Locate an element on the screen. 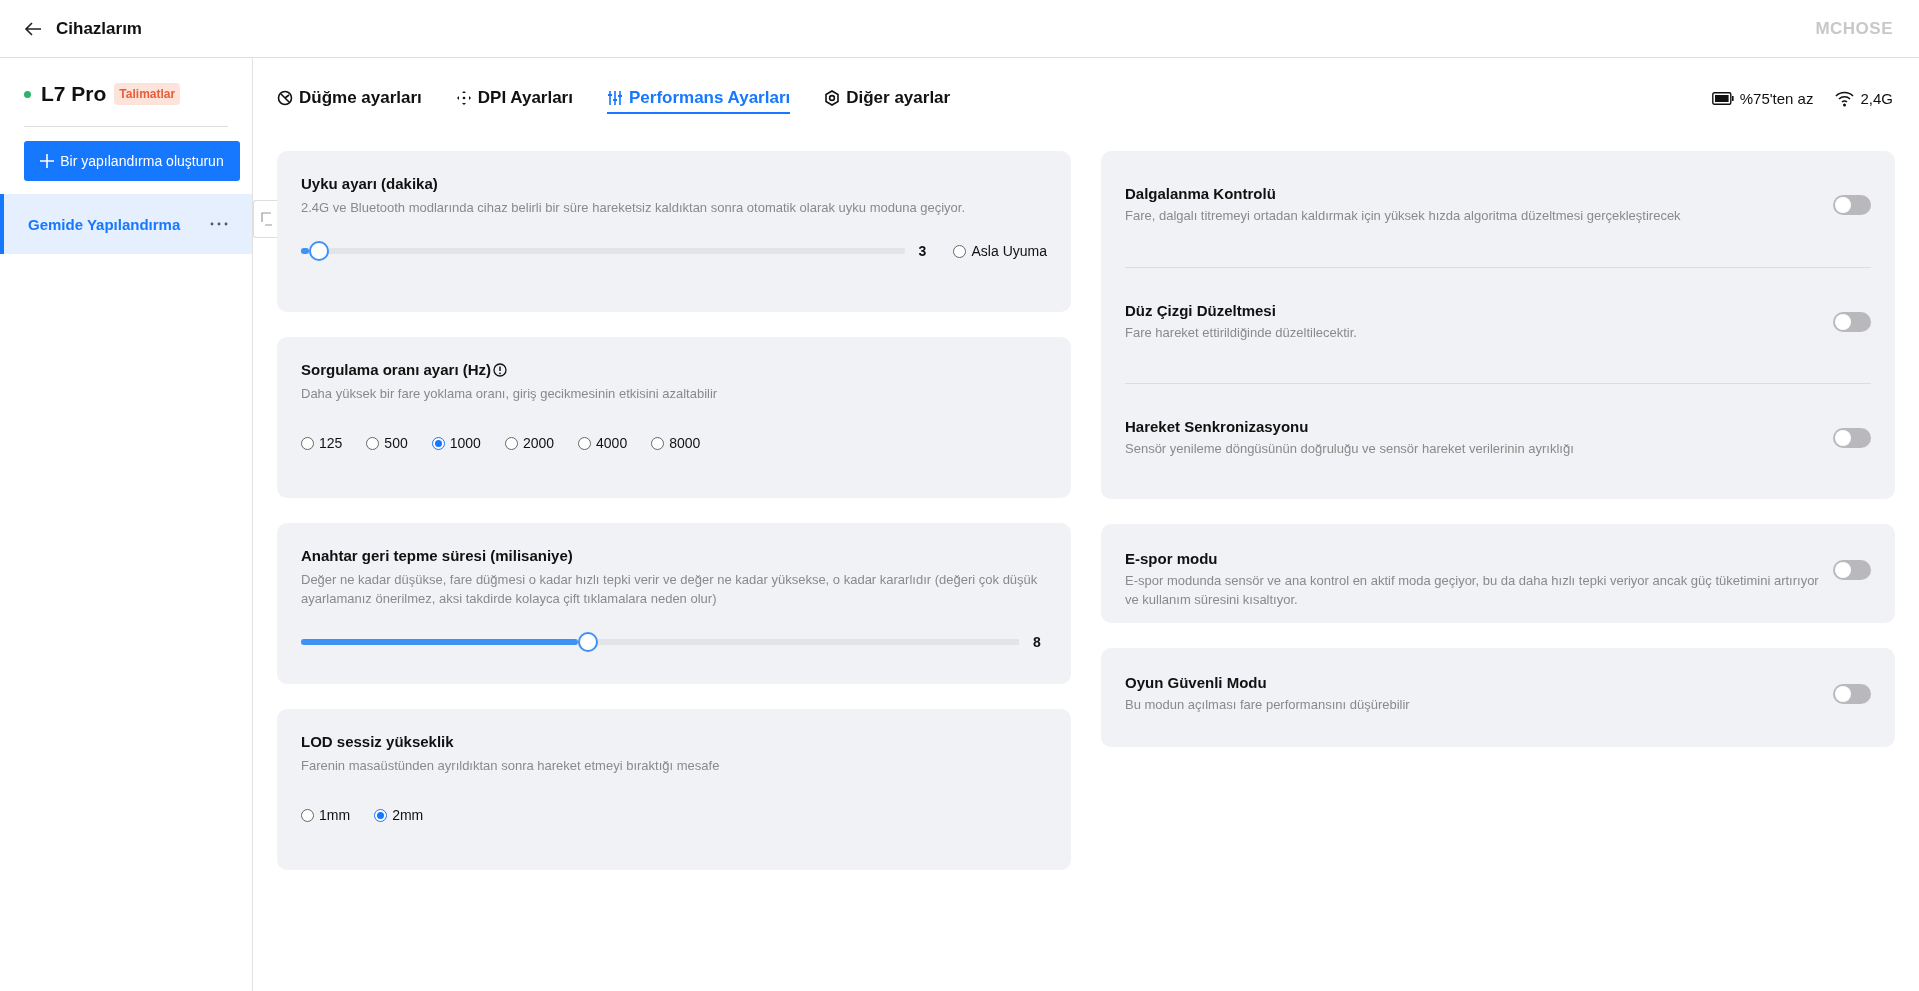  page-title: Cihazlarım is located at coordinates (99, 28).